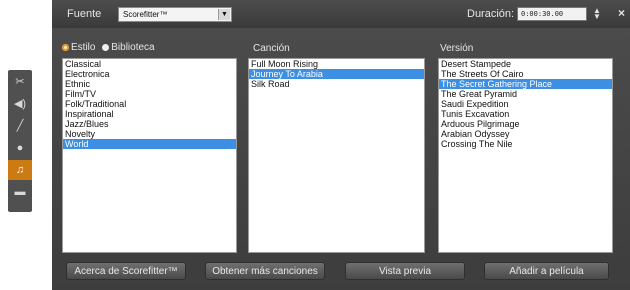  Describe the element at coordinates (78, 47) in the screenshot. I see `style-radio: Estilo` at that location.